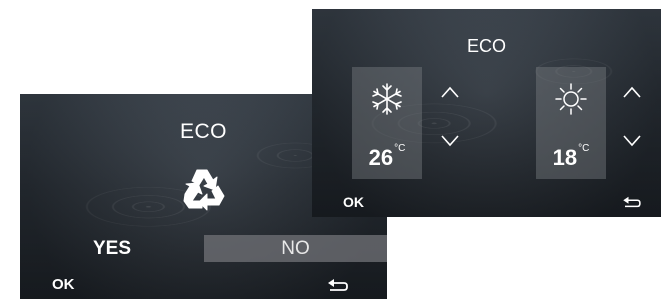 The width and height of the screenshot is (661, 299). Describe the element at coordinates (295, 248) in the screenshot. I see `no-button: NO` at that location.